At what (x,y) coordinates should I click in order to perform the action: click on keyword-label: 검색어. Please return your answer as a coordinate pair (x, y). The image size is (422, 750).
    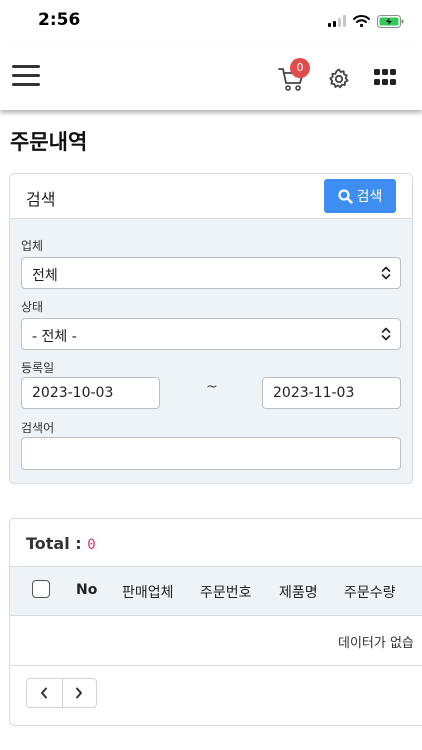
    Looking at the image, I should click on (38, 428).